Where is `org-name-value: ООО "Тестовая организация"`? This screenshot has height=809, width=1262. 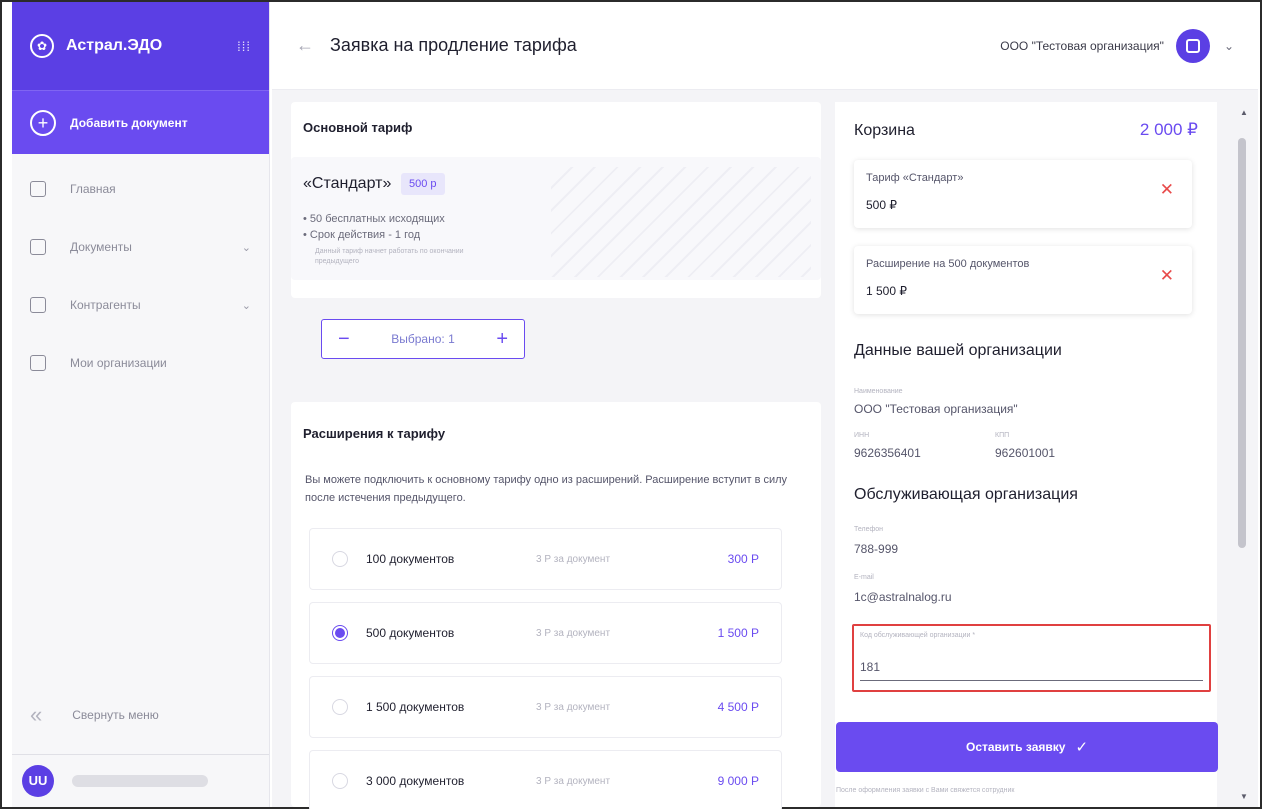 org-name-value: ООО "Тестовая организация" is located at coordinates (936, 409).